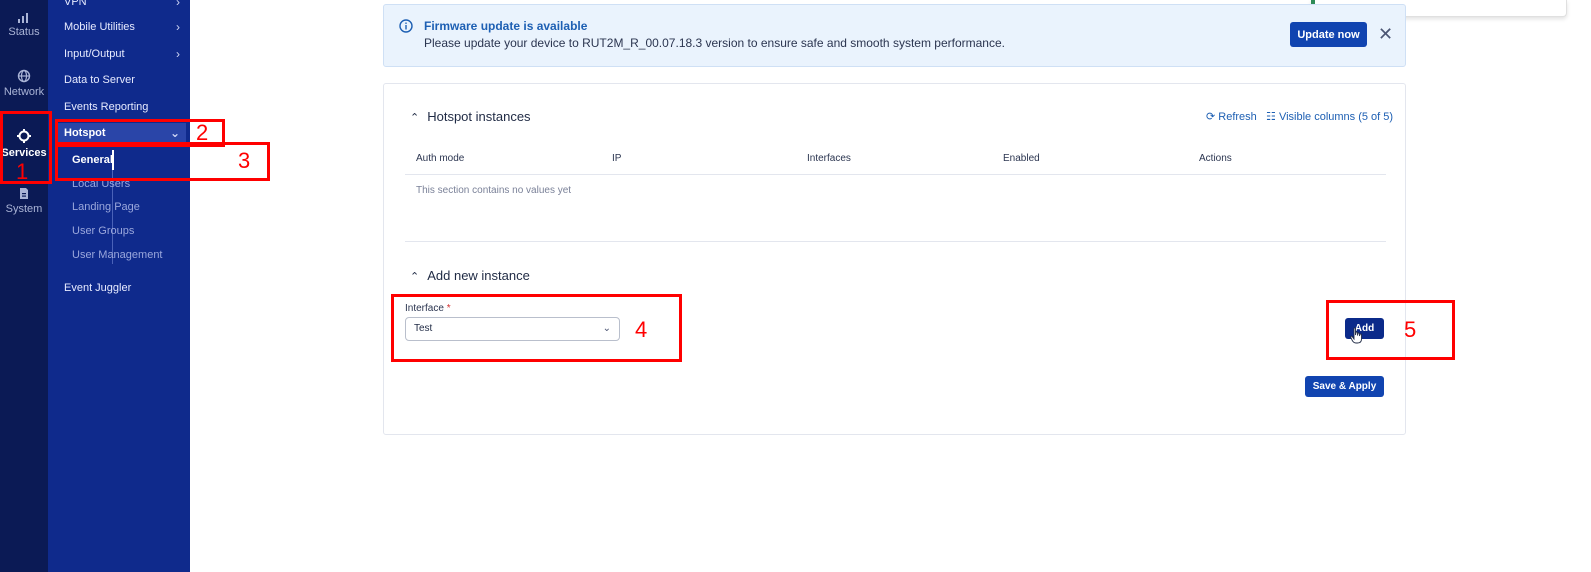 The width and height of the screenshot is (1591, 572). I want to click on icon-rail: Status Network Services System, so click(24, 286).